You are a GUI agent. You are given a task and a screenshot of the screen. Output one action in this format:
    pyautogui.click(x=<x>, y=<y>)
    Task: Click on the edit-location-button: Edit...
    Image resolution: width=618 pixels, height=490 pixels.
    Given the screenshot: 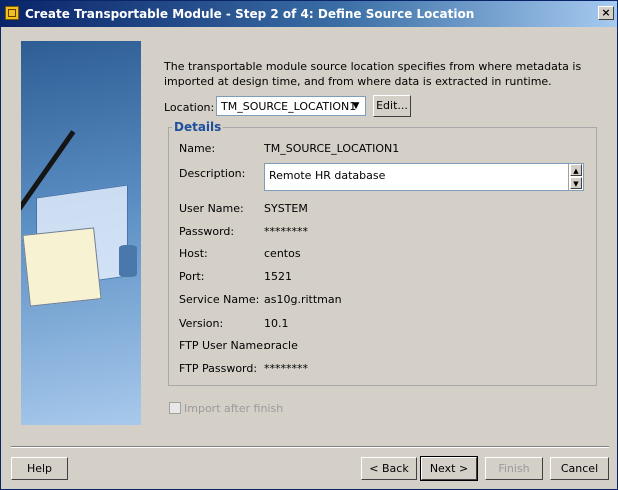 What is the action you would take?
    pyautogui.click(x=392, y=106)
    